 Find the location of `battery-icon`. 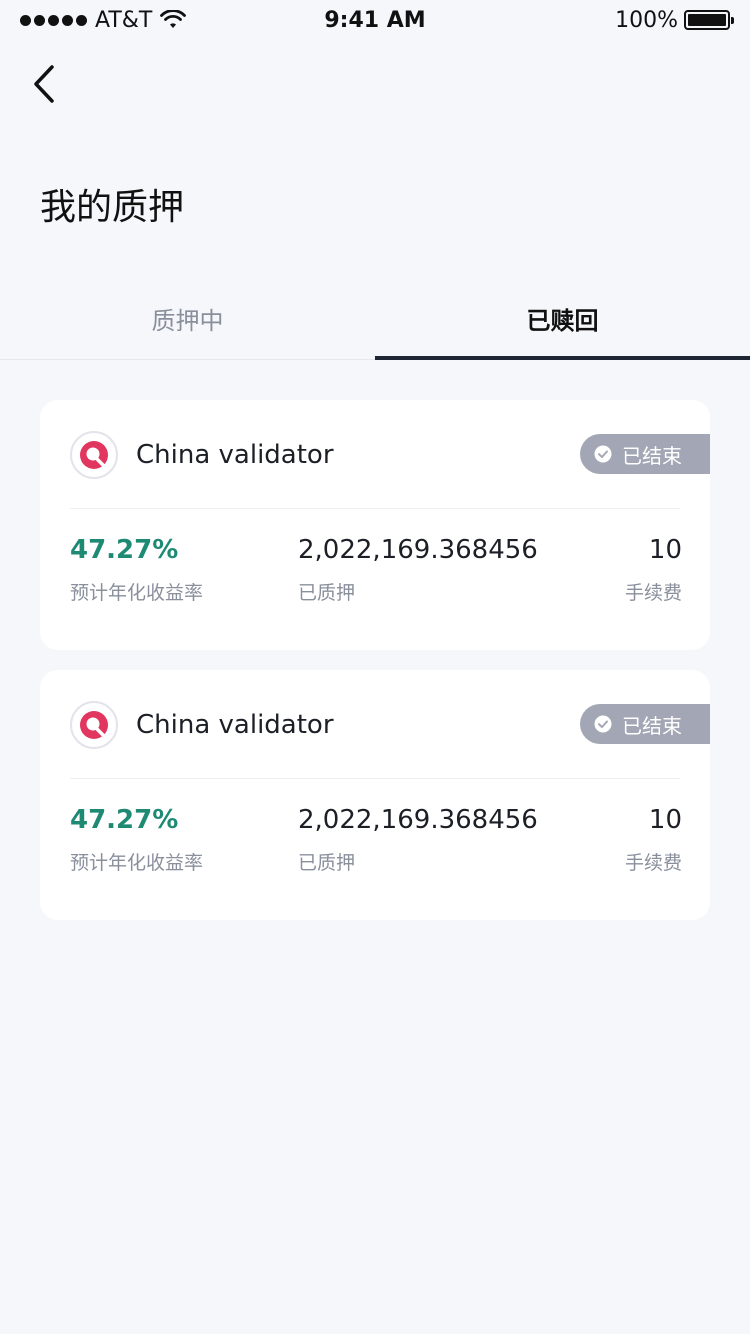

battery-icon is located at coordinates (709, 20).